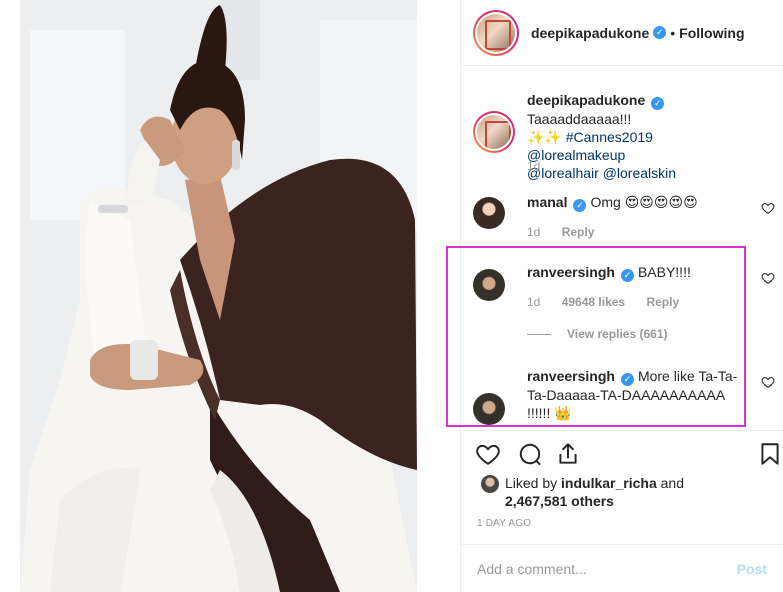  Describe the element at coordinates (533, 483) in the screenshot. I see `liked-by-prefix: Liked by` at that location.